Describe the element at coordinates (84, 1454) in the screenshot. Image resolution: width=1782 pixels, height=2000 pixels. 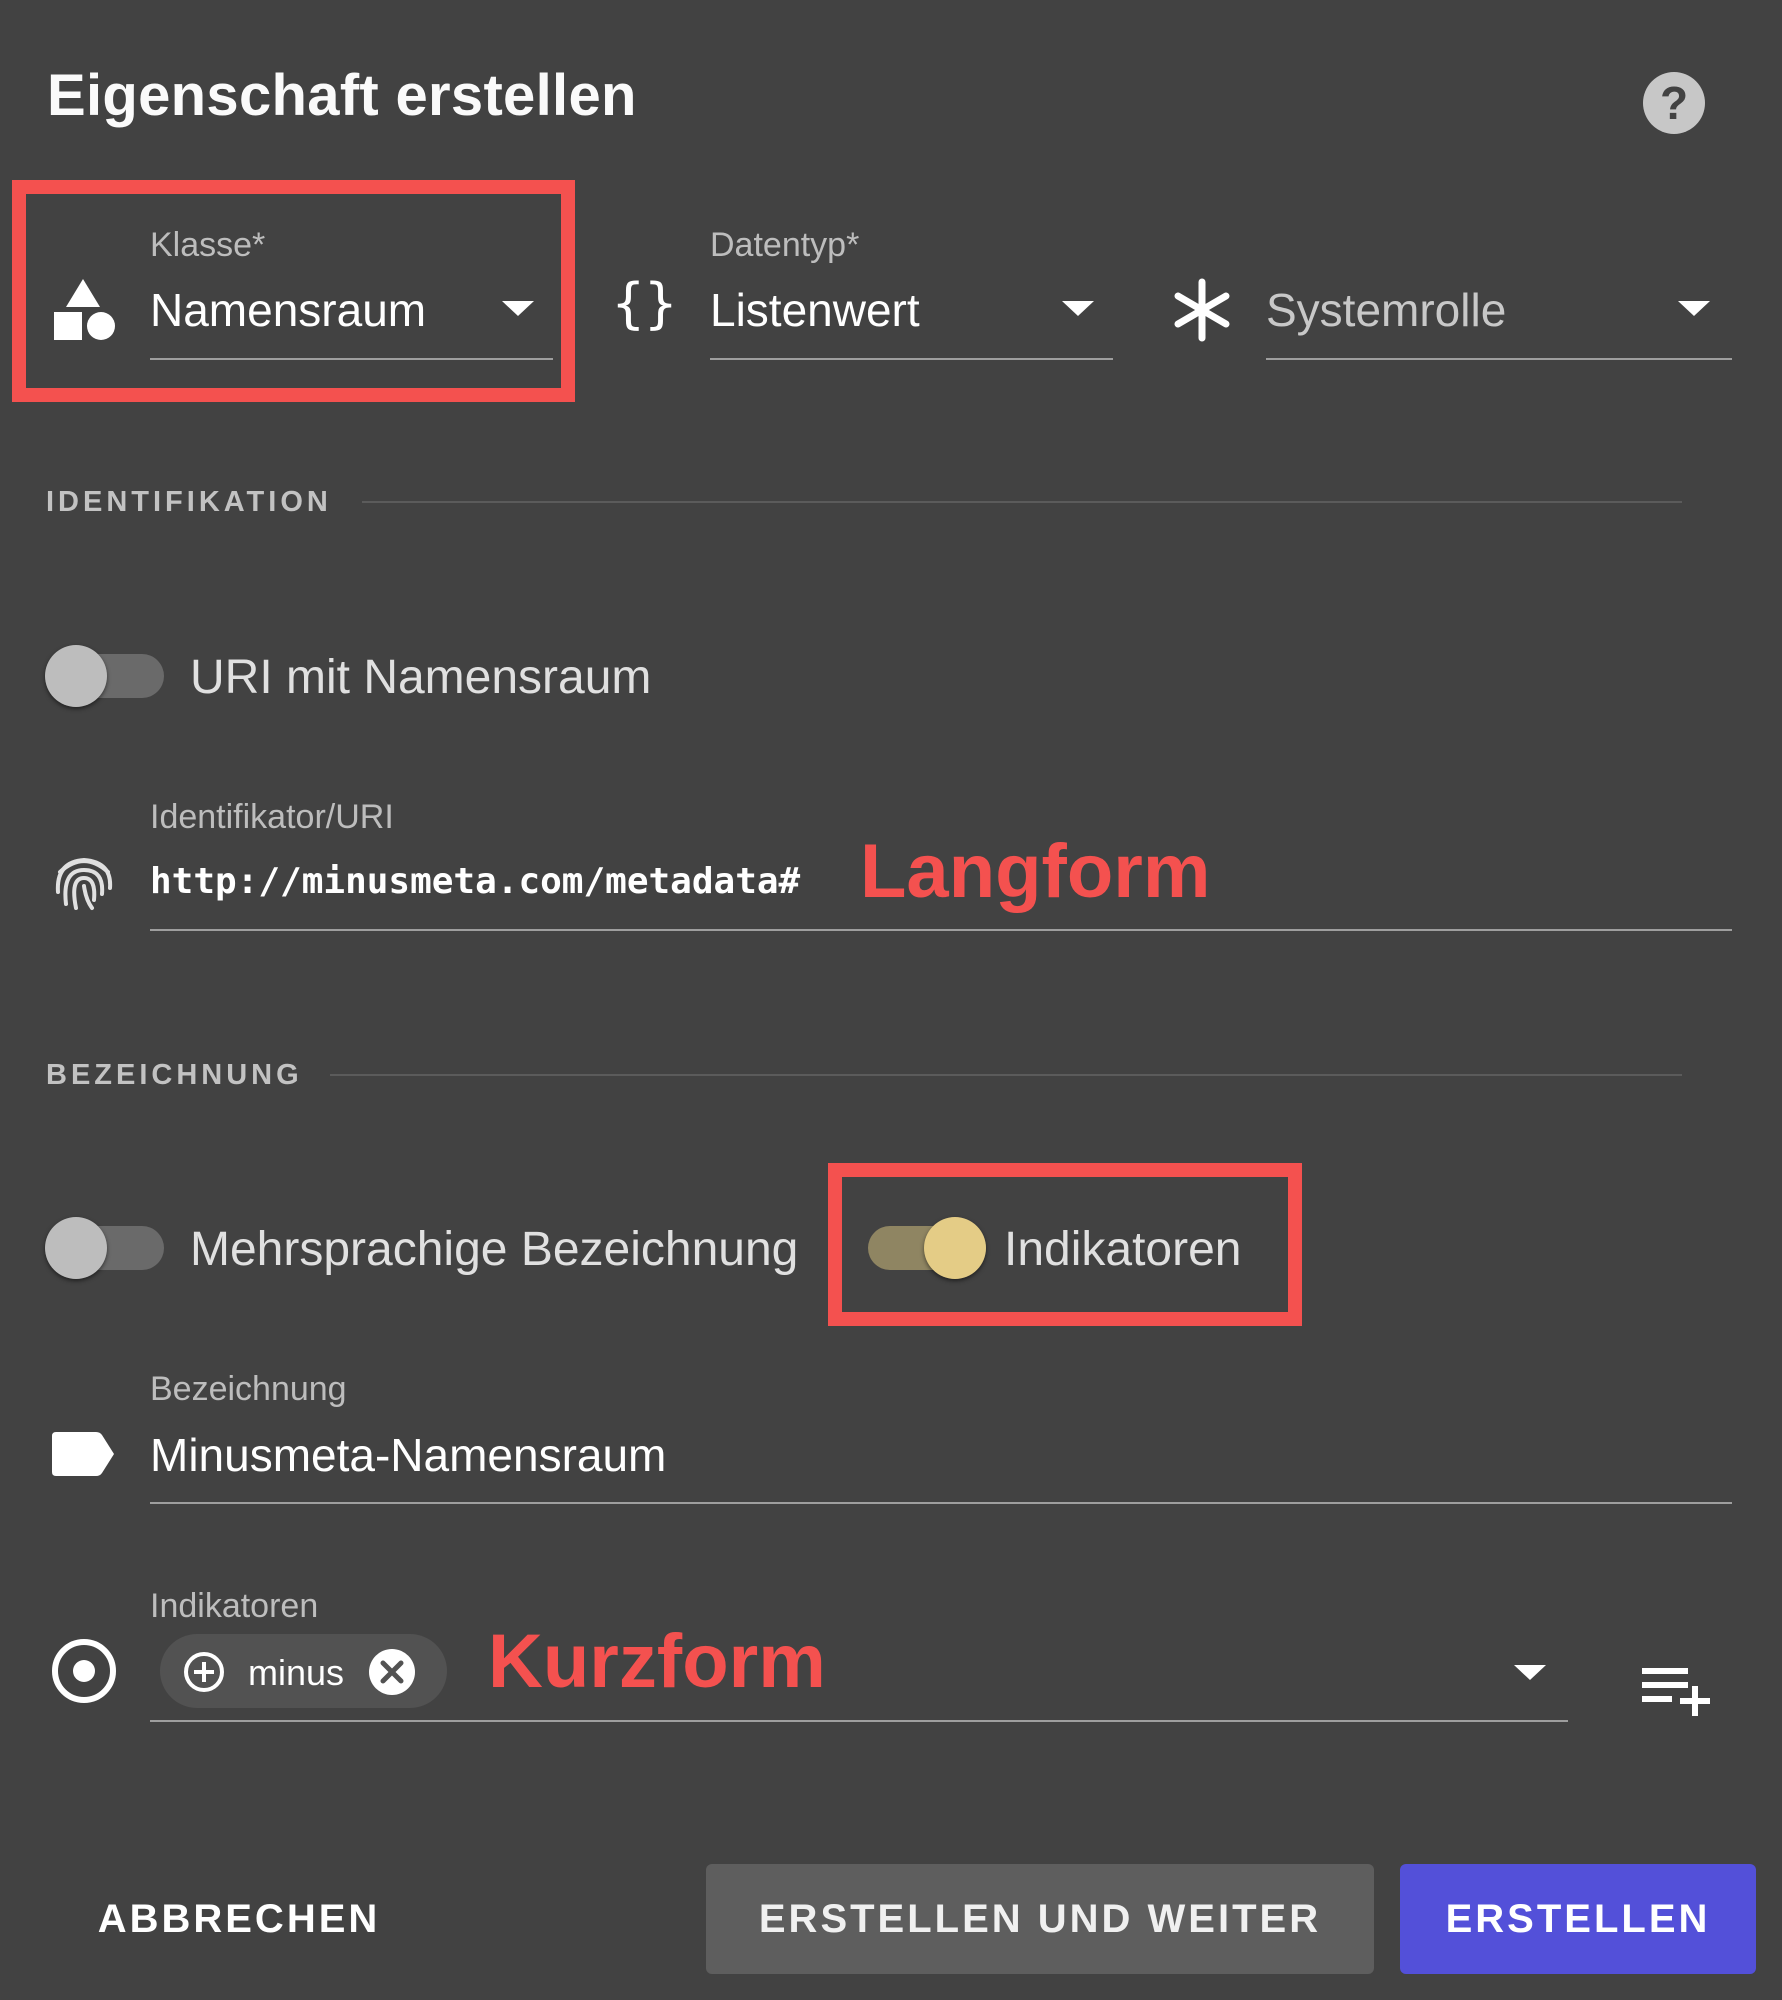
I see `label-tag-icon` at that location.